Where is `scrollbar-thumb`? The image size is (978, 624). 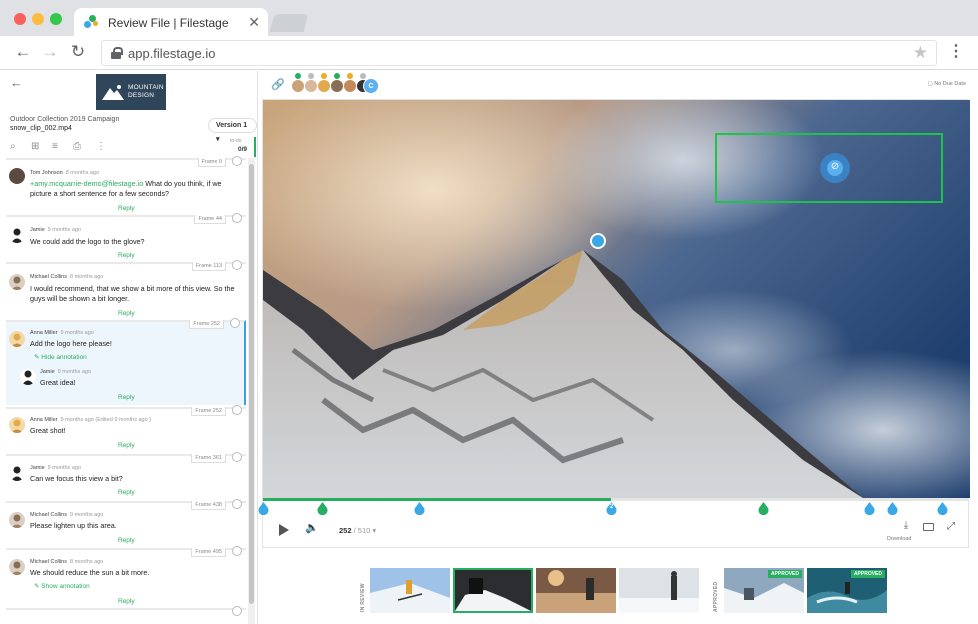
scrollbar-thumb is located at coordinates (251, 384).